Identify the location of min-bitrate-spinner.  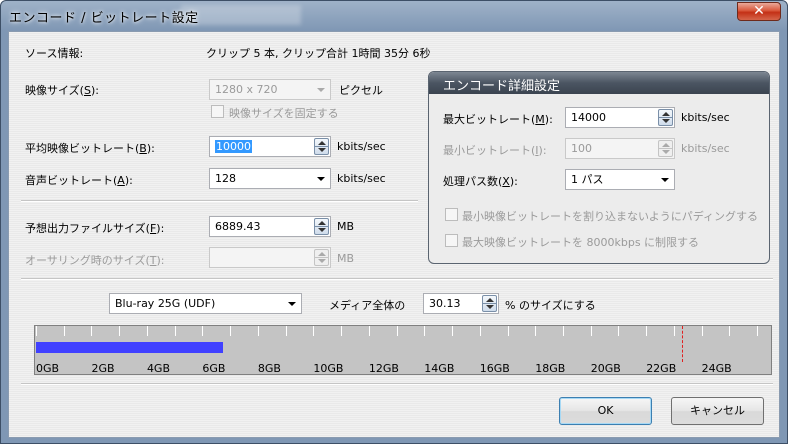
(665, 148).